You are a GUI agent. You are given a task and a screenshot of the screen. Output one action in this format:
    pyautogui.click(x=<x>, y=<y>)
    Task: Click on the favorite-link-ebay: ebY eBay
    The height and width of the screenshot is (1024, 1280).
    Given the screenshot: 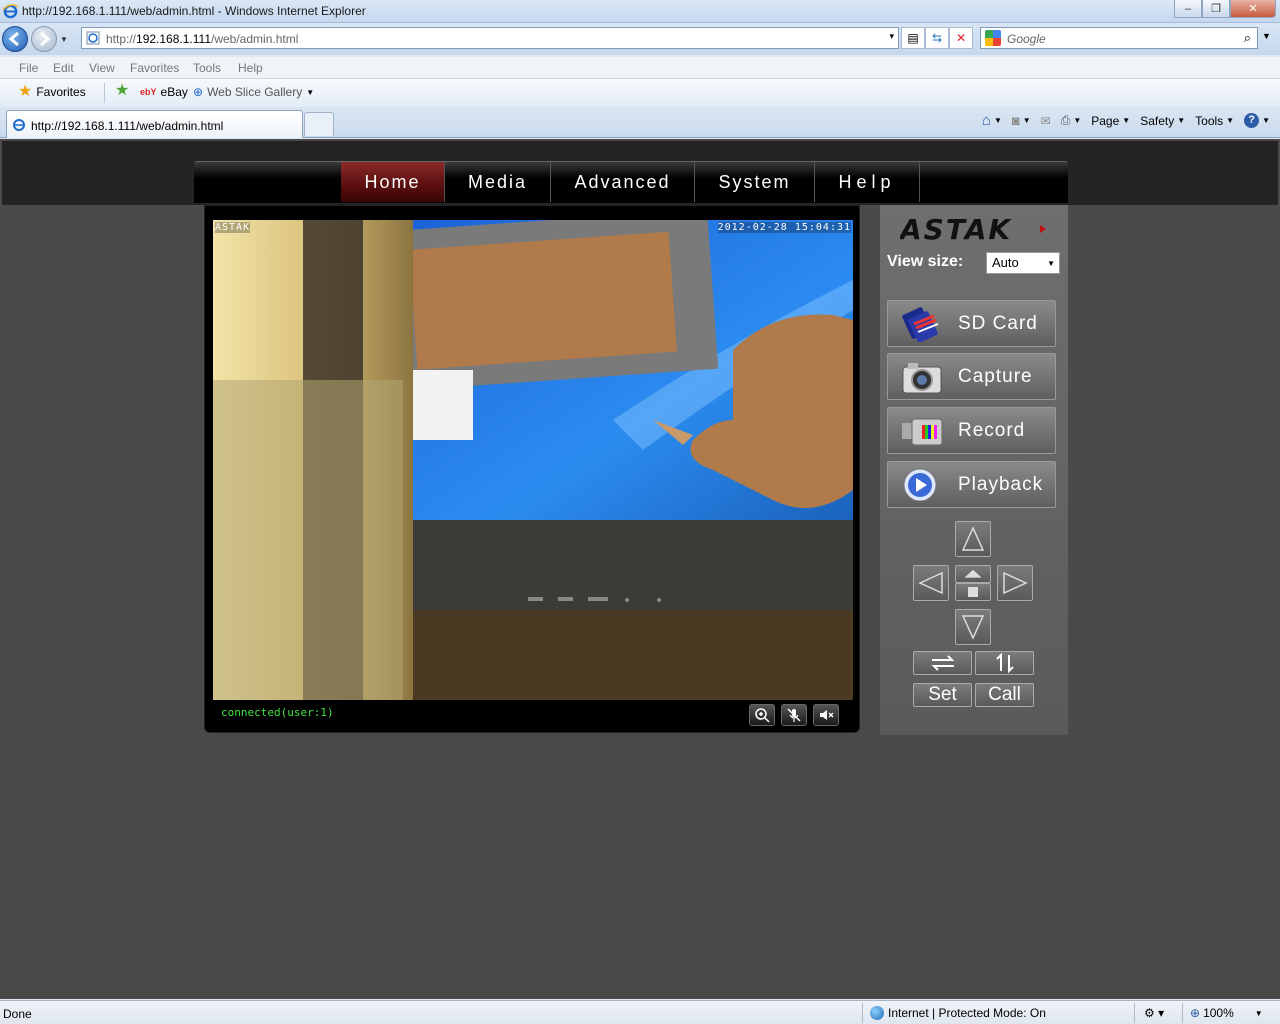 What is the action you would take?
    pyautogui.click(x=164, y=92)
    